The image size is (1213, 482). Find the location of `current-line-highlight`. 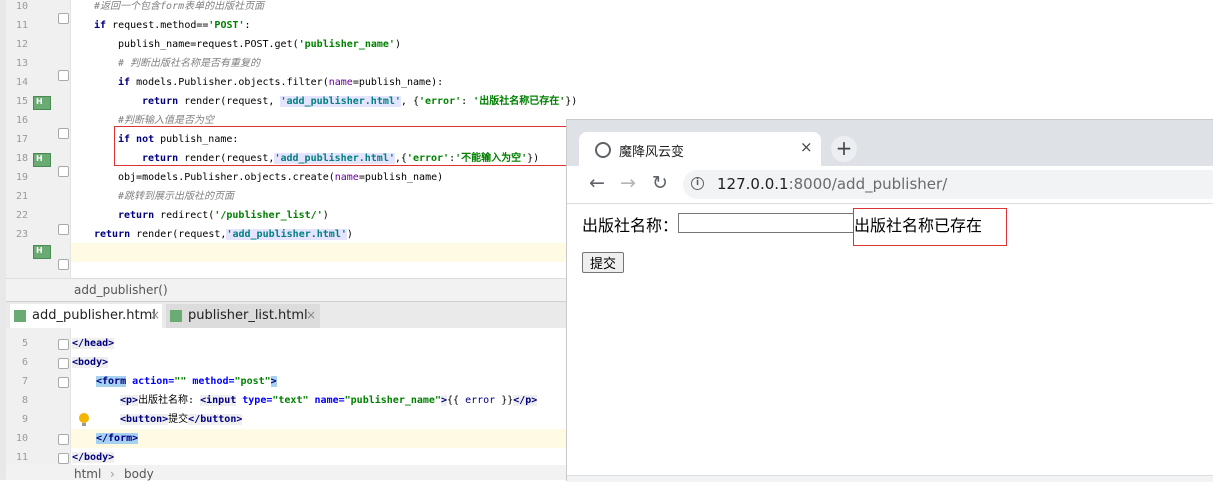

current-line-highlight is located at coordinates (318, 438).